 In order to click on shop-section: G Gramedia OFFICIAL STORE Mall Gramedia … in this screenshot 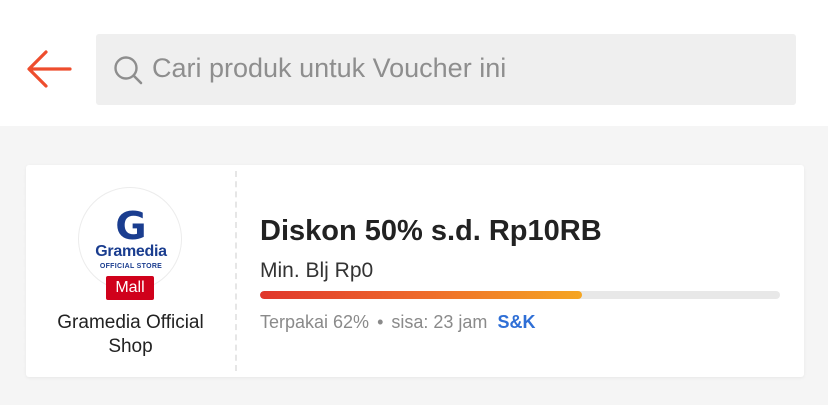, I will do `click(130, 271)`.